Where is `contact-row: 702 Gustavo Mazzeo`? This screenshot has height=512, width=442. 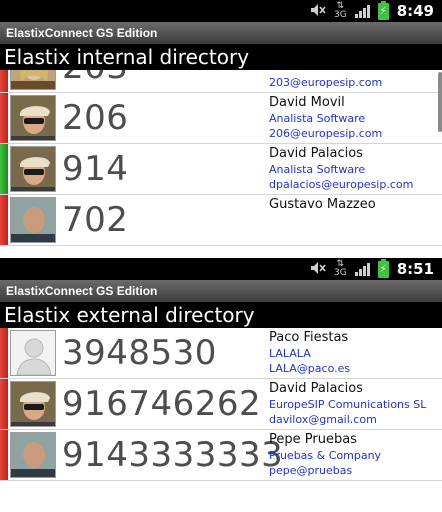 contact-row: 702 Gustavo Mazzeo is located at coordinates (221, 220).